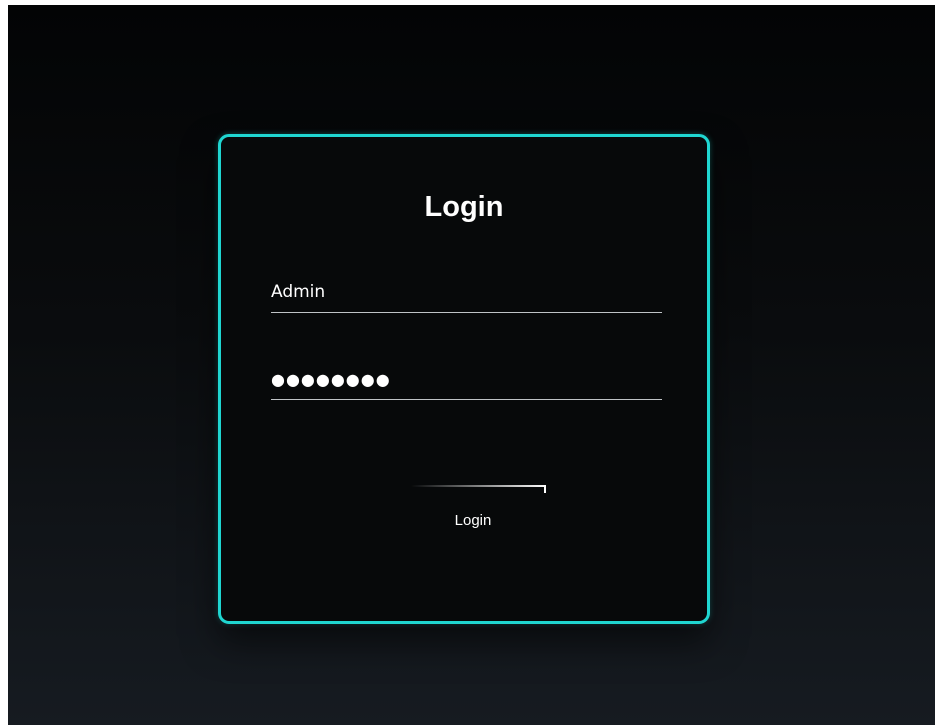  What do you see at coordinates (481, 510) in the screenshot?
I see `login-button: Login` at bounding box center [481, 510].